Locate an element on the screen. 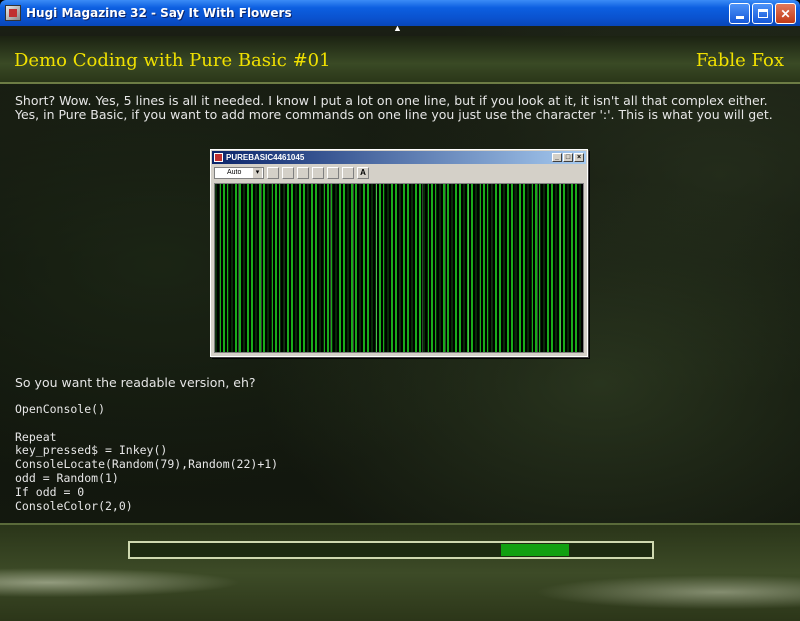 The image size is (800, 621). console-app-icon is located at coordinates (218, 157).